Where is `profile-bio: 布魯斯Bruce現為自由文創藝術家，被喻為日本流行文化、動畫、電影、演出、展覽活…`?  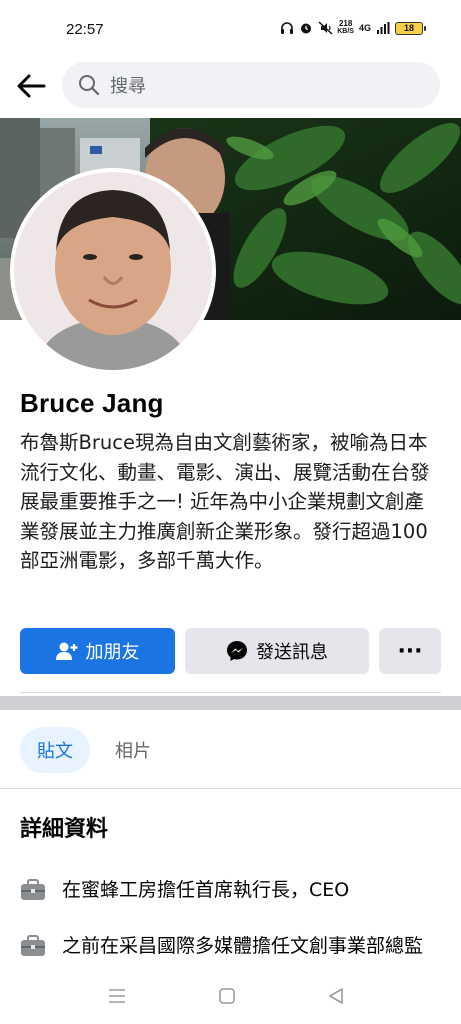 profile-bio: 布魯斯Bruce現為自由文創藝術家，被喻為日本流行文化、動畫、電影、演出、展覽活… is located at coordinates (225, 501).